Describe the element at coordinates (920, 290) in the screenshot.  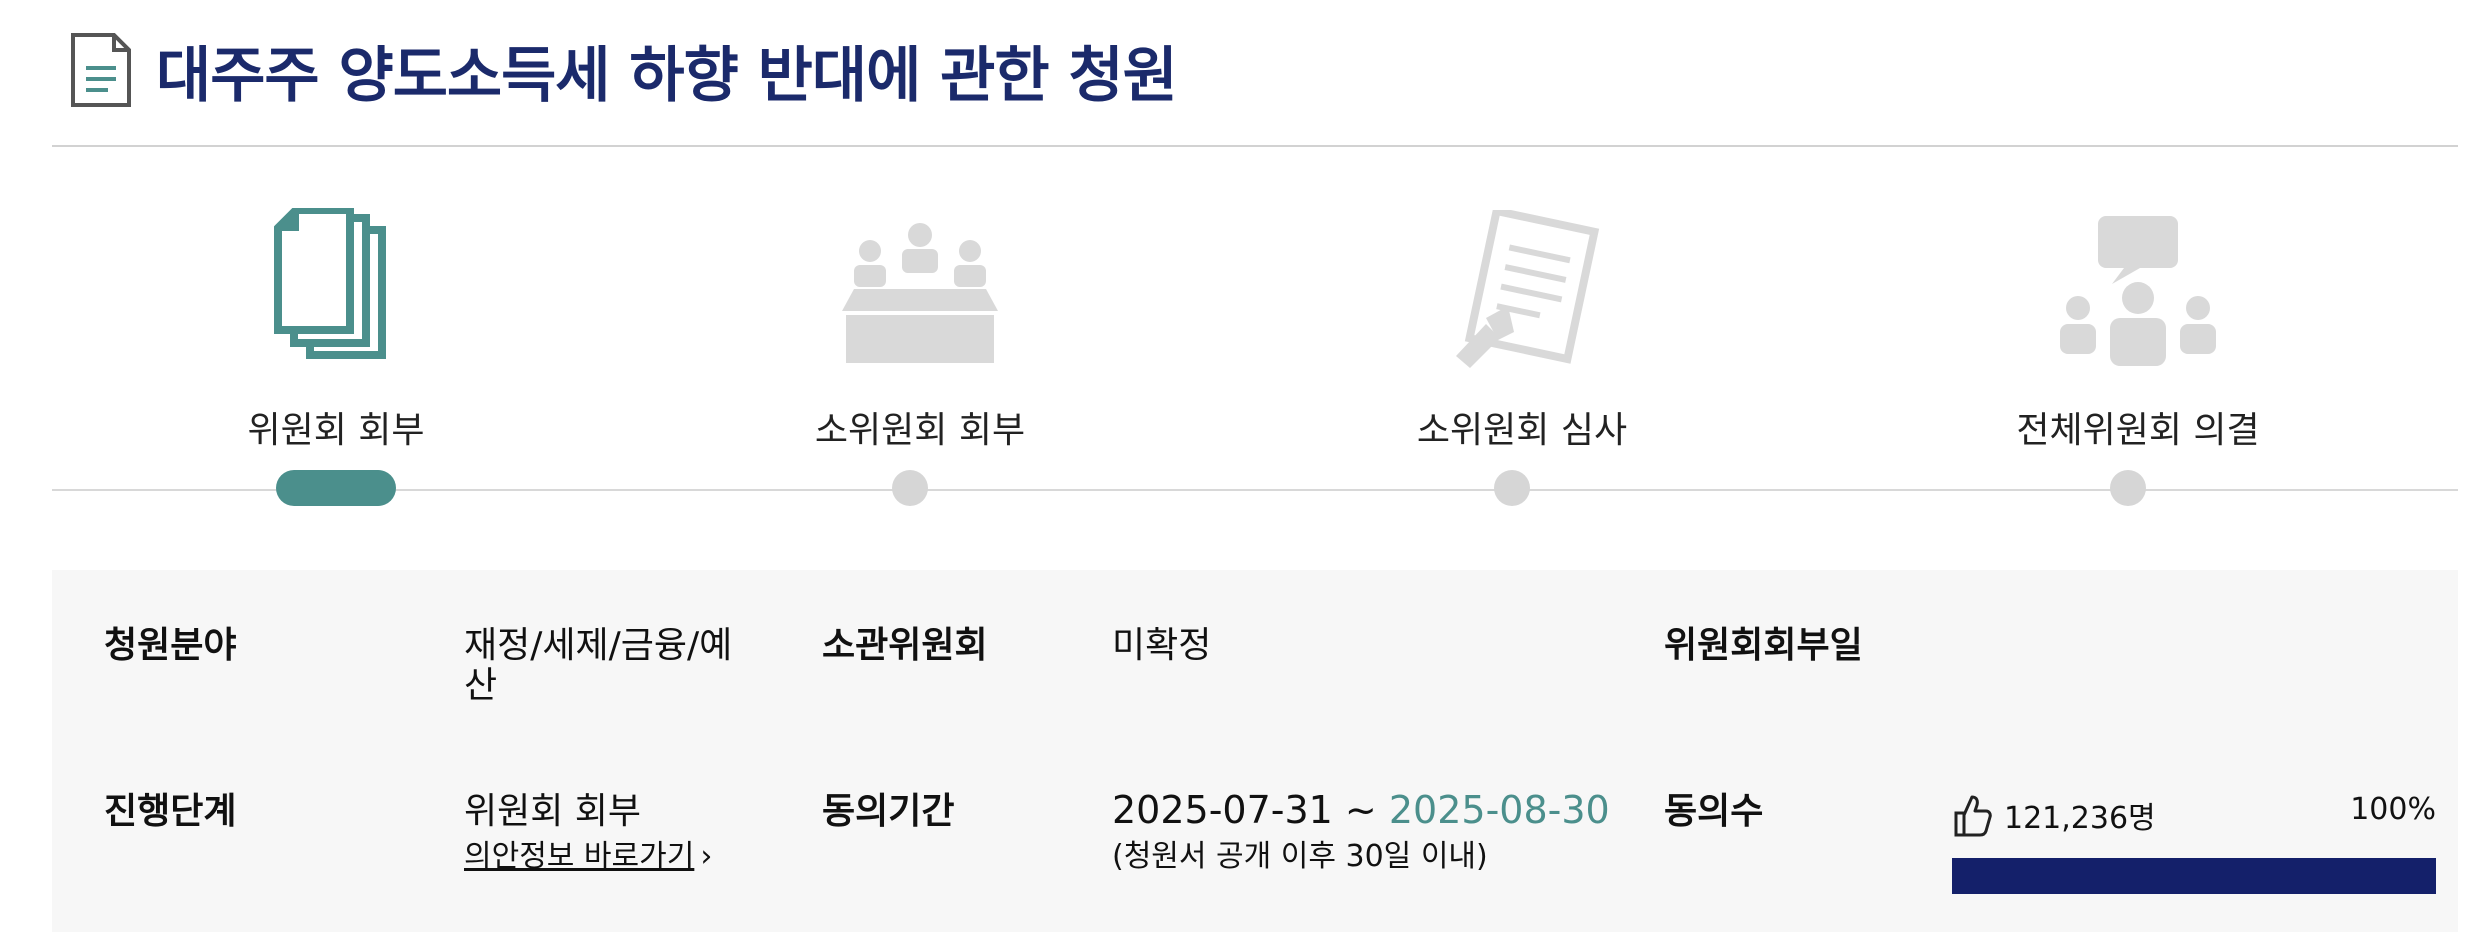
I see `meeting-icon` at that location.